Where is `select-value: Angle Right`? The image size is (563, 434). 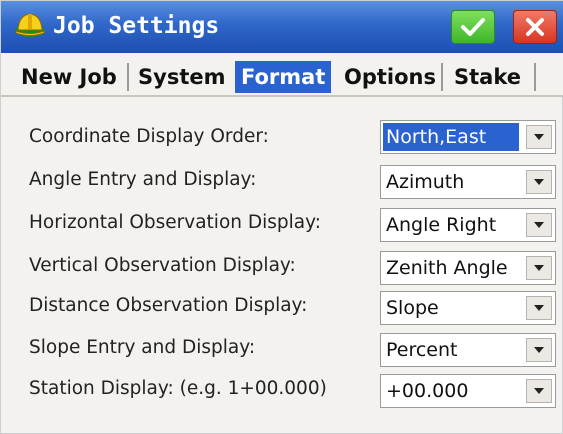 select-value: Angle Right is located at coordinates (441, 225).